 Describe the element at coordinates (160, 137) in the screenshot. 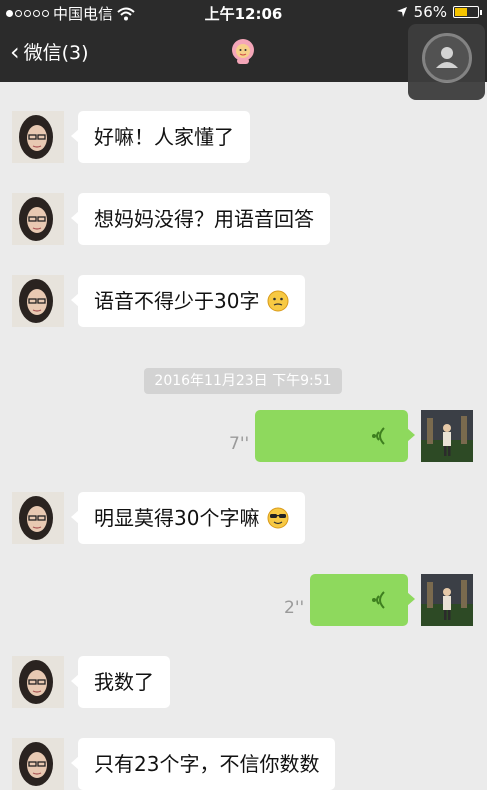

I see `received-message-bubble: 好嘛！人家懂了` at that location.